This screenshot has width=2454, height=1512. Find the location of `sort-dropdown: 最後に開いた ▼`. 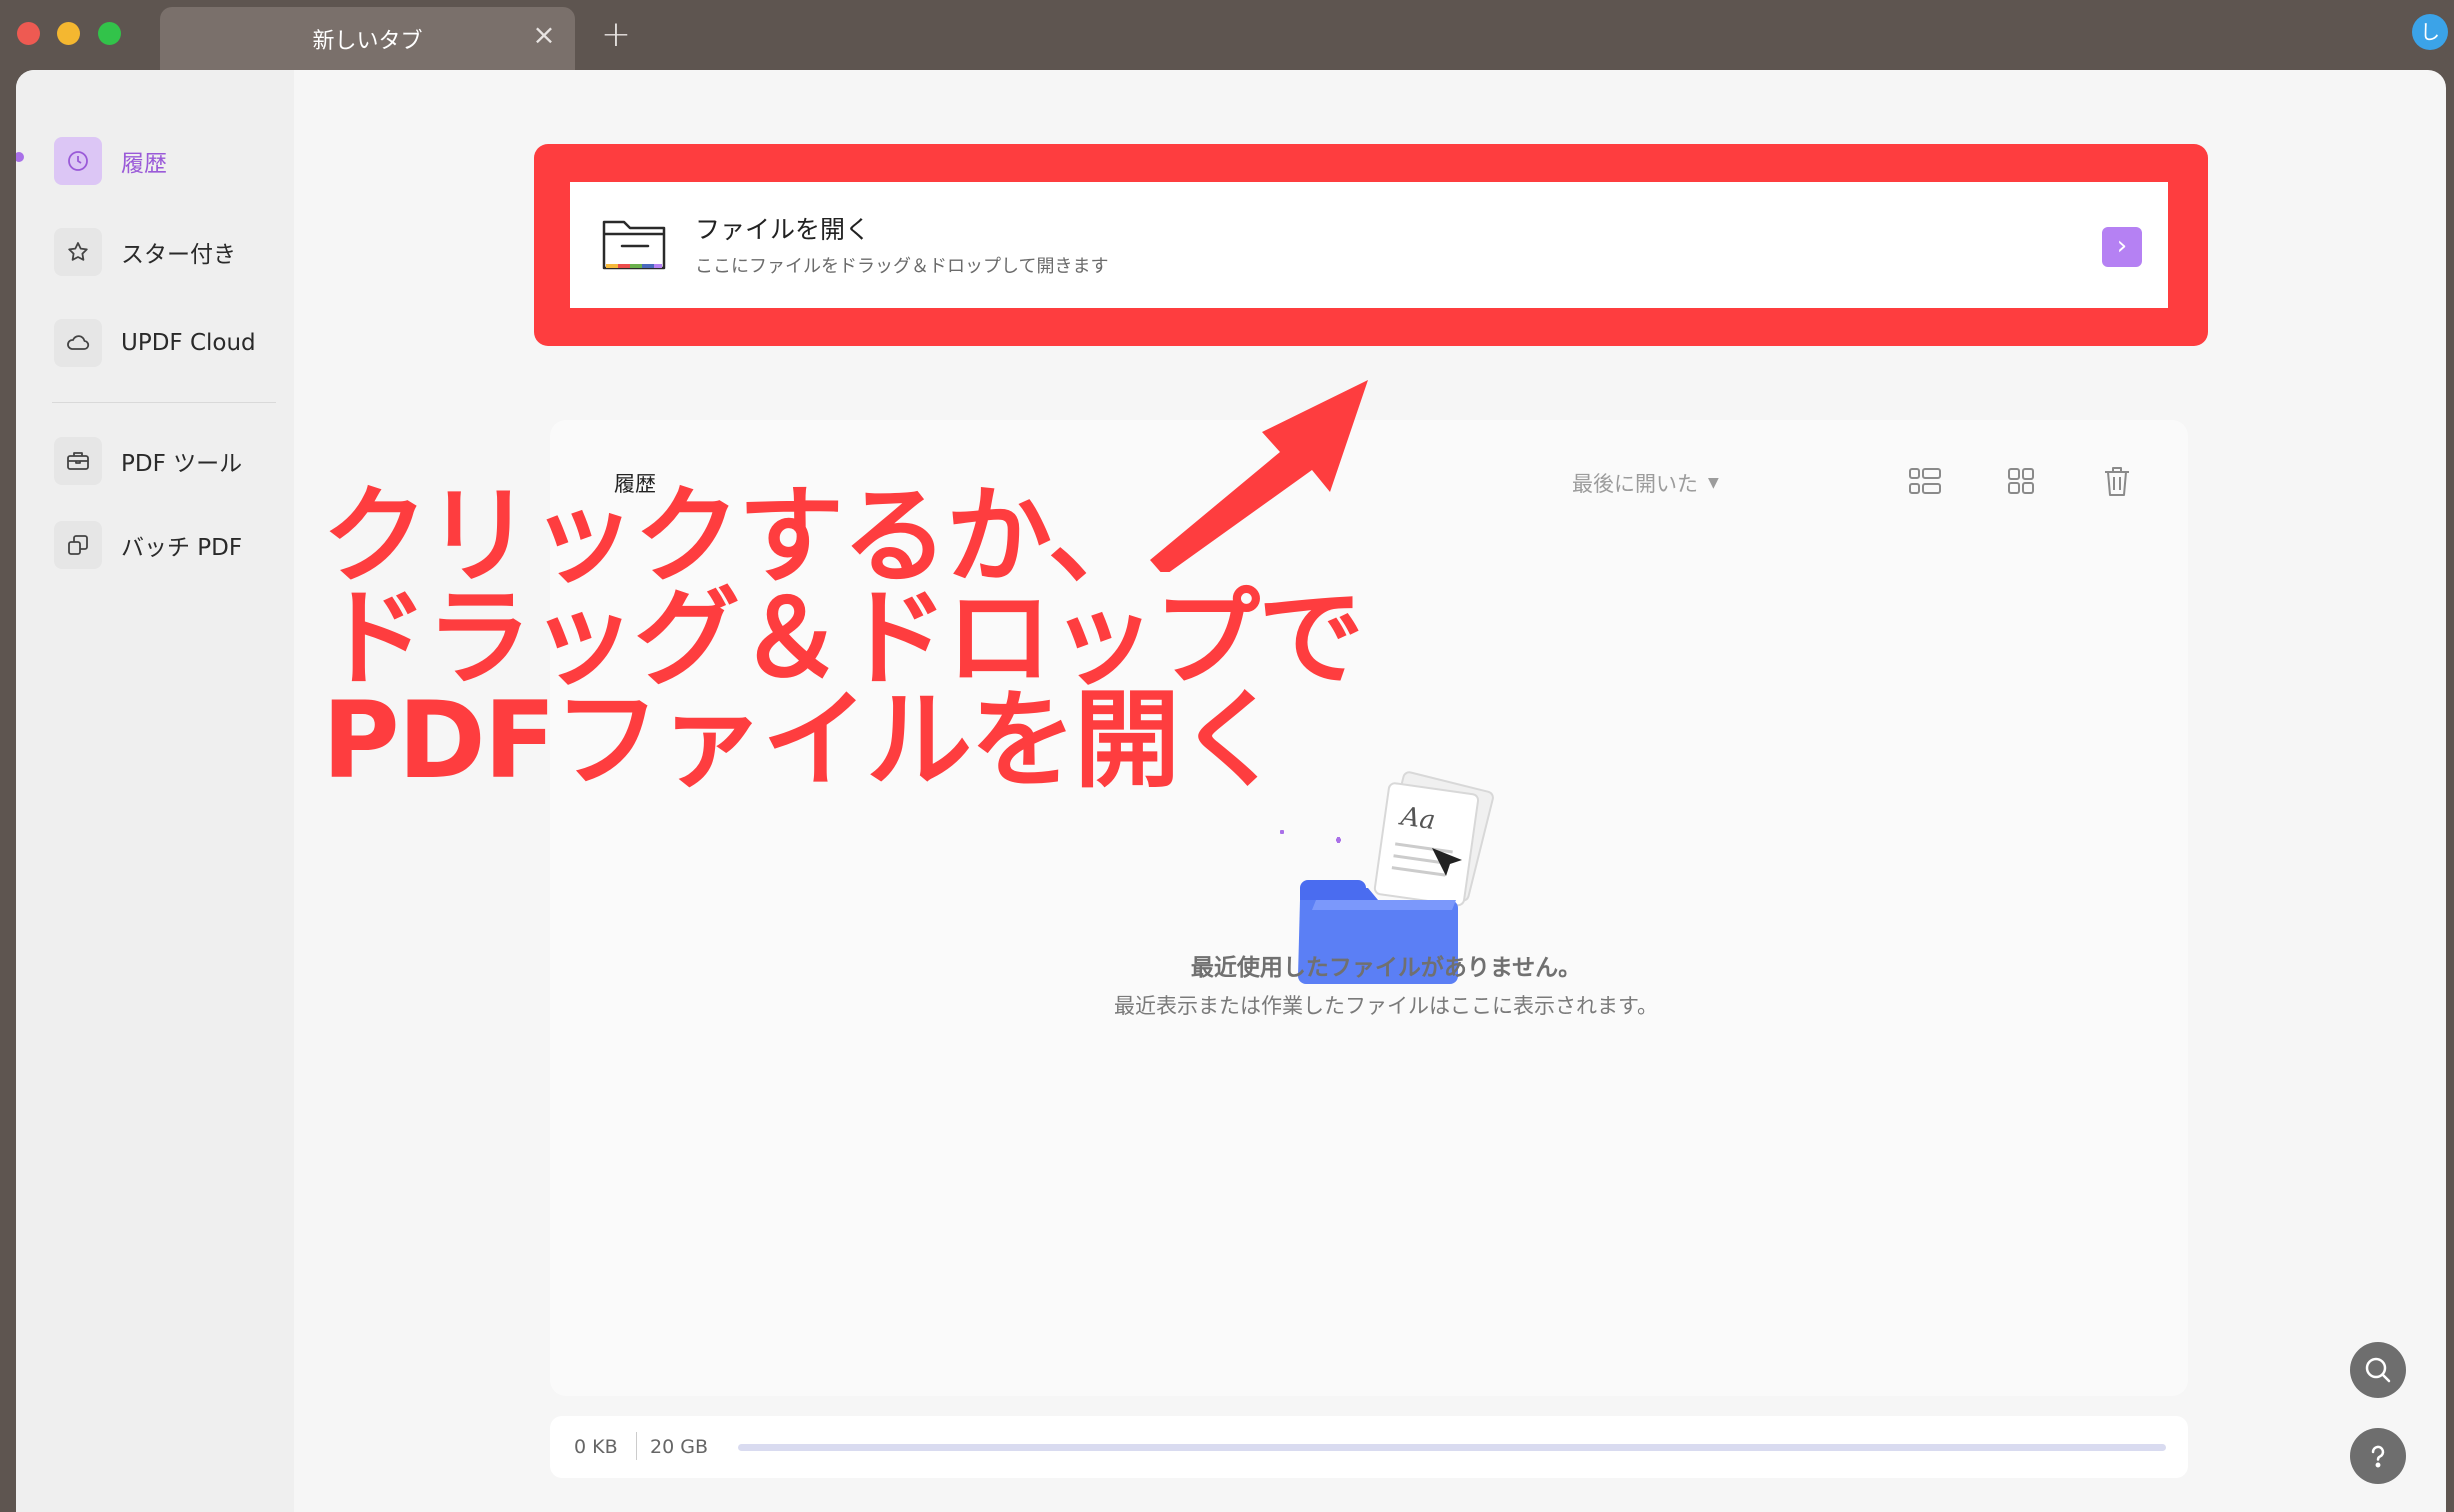

sort-dropdown: 最後に開いた ▼ is located at coordinates (1645, 483).